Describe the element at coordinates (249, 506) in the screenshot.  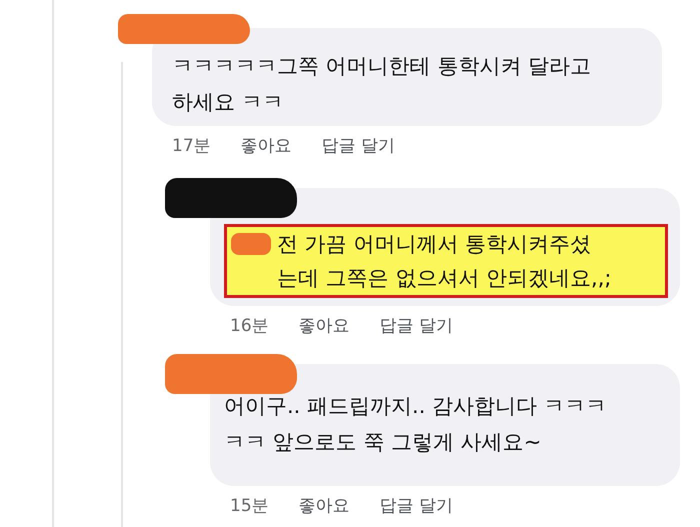
I see `comment-time: 15분` at that location.